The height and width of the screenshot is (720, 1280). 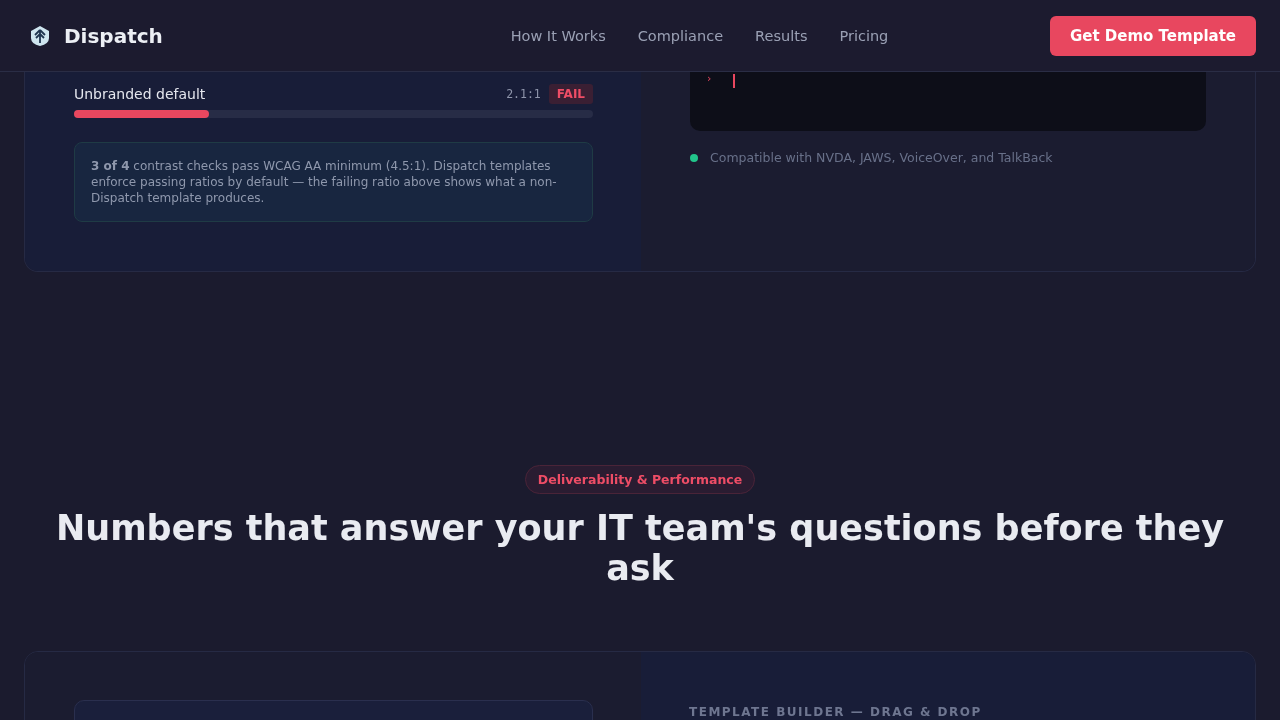 I want to click on nav-link: Compliance, so click(x=680, y=35).